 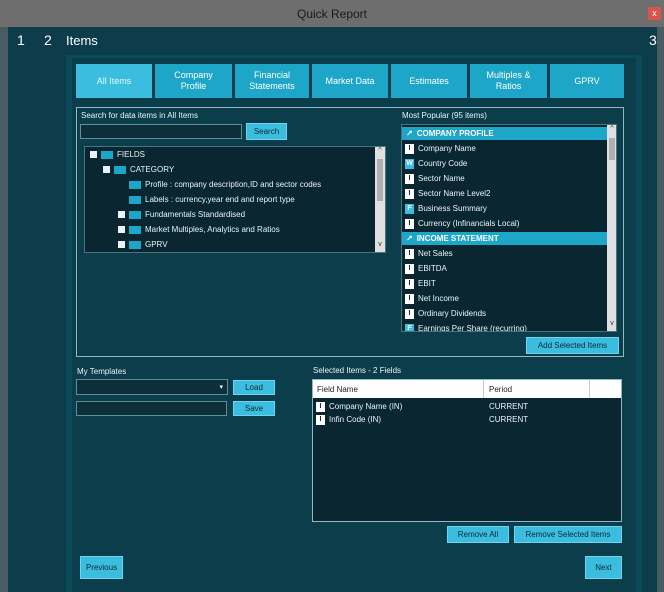 I want to click on popular-item: I Net Sales, so click(x=504, y=253).